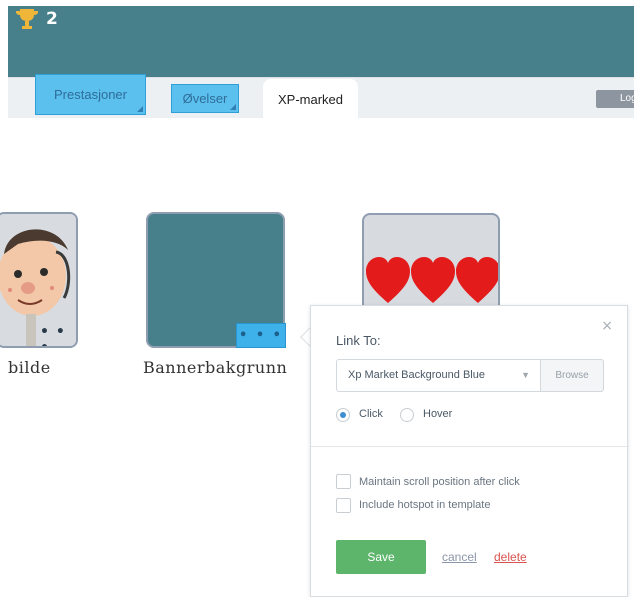 This screenshot has height=597, width=634. I want to click on tab-xp-marked-label: XP-marked, so click(310, 99).